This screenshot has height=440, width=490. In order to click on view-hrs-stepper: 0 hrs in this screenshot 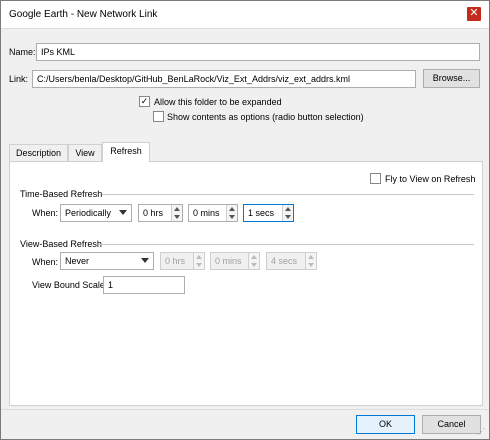, I will do `click(182, 261)`.